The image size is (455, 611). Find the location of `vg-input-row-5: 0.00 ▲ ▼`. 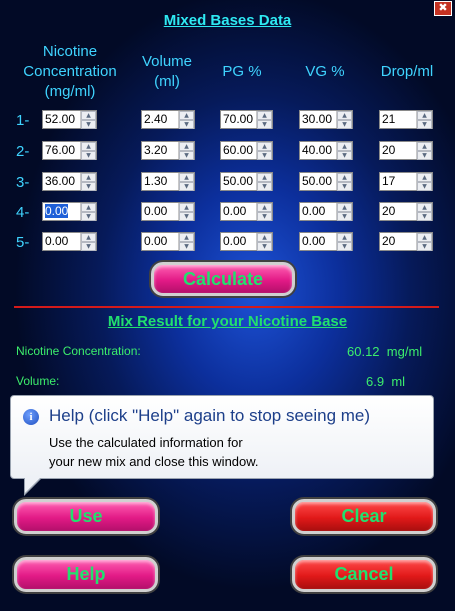

vg-input-row-5: 0.00 ▲ ▼ is located at coordinates (326, 241).